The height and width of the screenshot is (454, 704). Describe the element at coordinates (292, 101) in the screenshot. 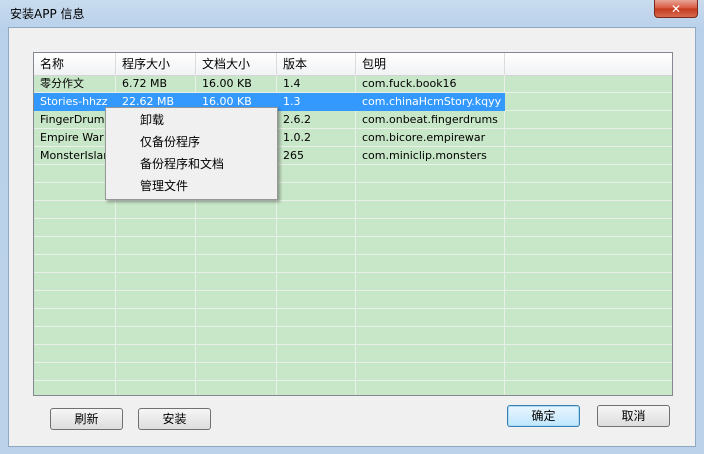

I see `table-cell: 1.3` at that location.